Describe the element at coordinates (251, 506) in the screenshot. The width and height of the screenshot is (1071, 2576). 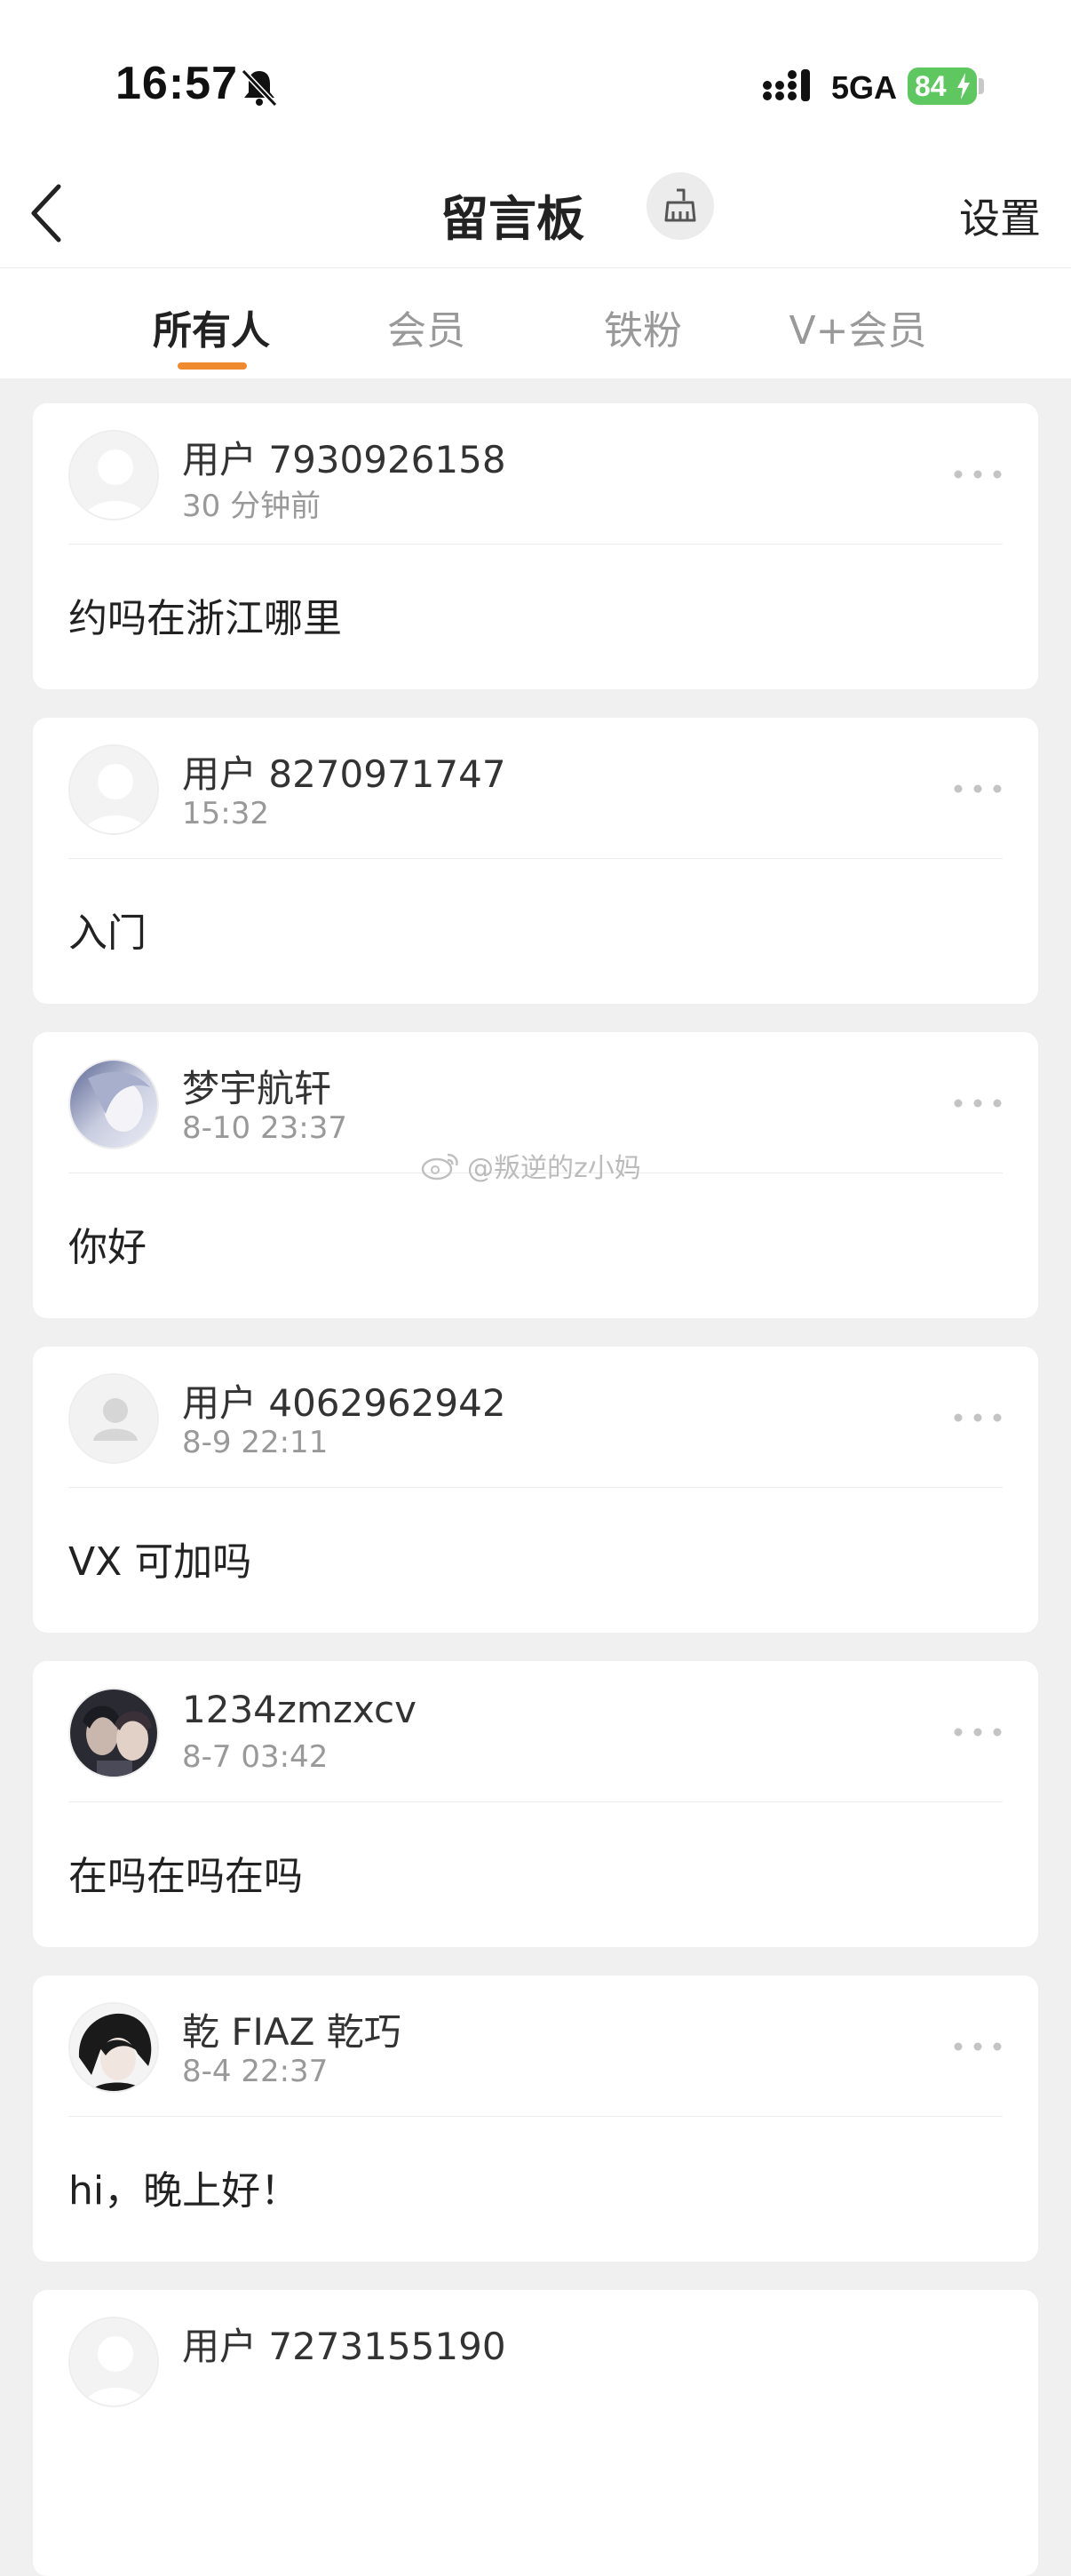
I see `post-time: 30 分钟前` at that location.